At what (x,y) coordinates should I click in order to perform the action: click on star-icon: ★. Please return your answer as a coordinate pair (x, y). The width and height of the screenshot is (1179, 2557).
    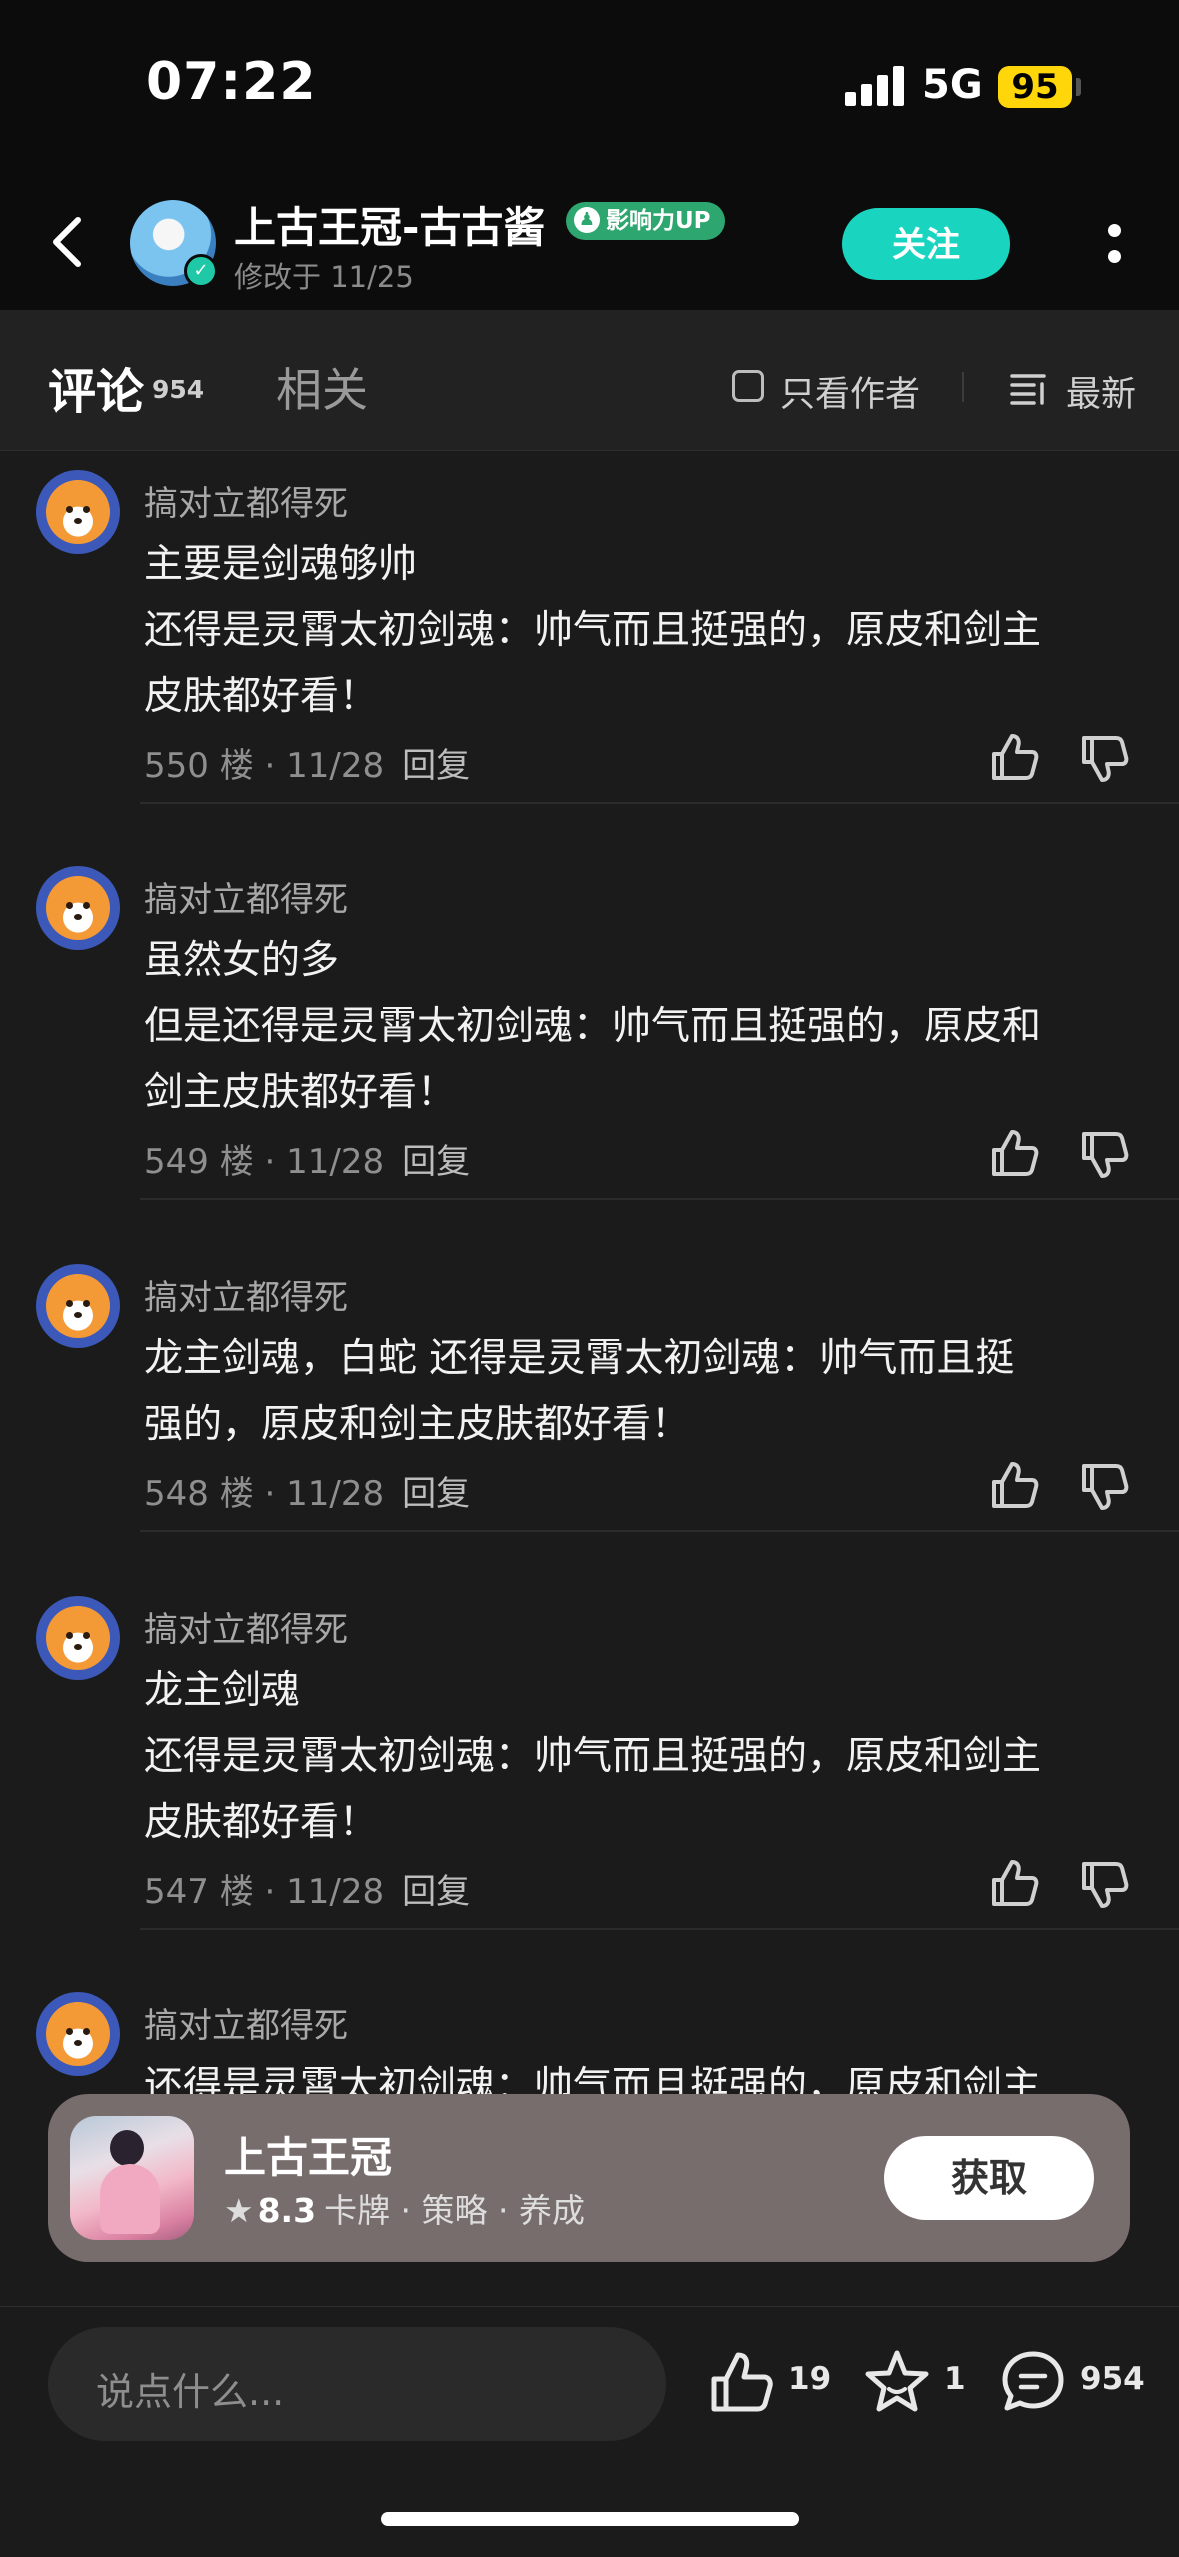
    Looking at the image, I should click on (239, 2210).